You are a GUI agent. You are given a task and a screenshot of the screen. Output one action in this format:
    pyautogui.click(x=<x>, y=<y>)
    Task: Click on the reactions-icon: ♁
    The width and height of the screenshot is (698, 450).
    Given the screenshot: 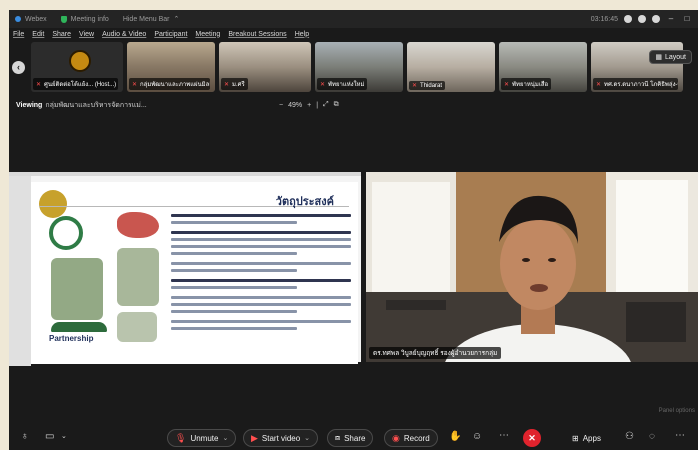 What is the action you would take?
    pyautogui.click(x=25, y=436)
    